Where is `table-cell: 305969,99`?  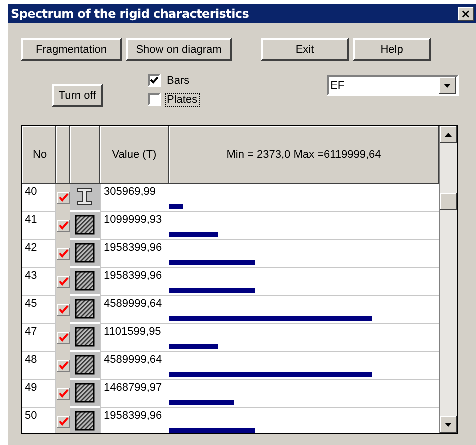
table-cell: 305969,99 is located at coordinates (134, 198).